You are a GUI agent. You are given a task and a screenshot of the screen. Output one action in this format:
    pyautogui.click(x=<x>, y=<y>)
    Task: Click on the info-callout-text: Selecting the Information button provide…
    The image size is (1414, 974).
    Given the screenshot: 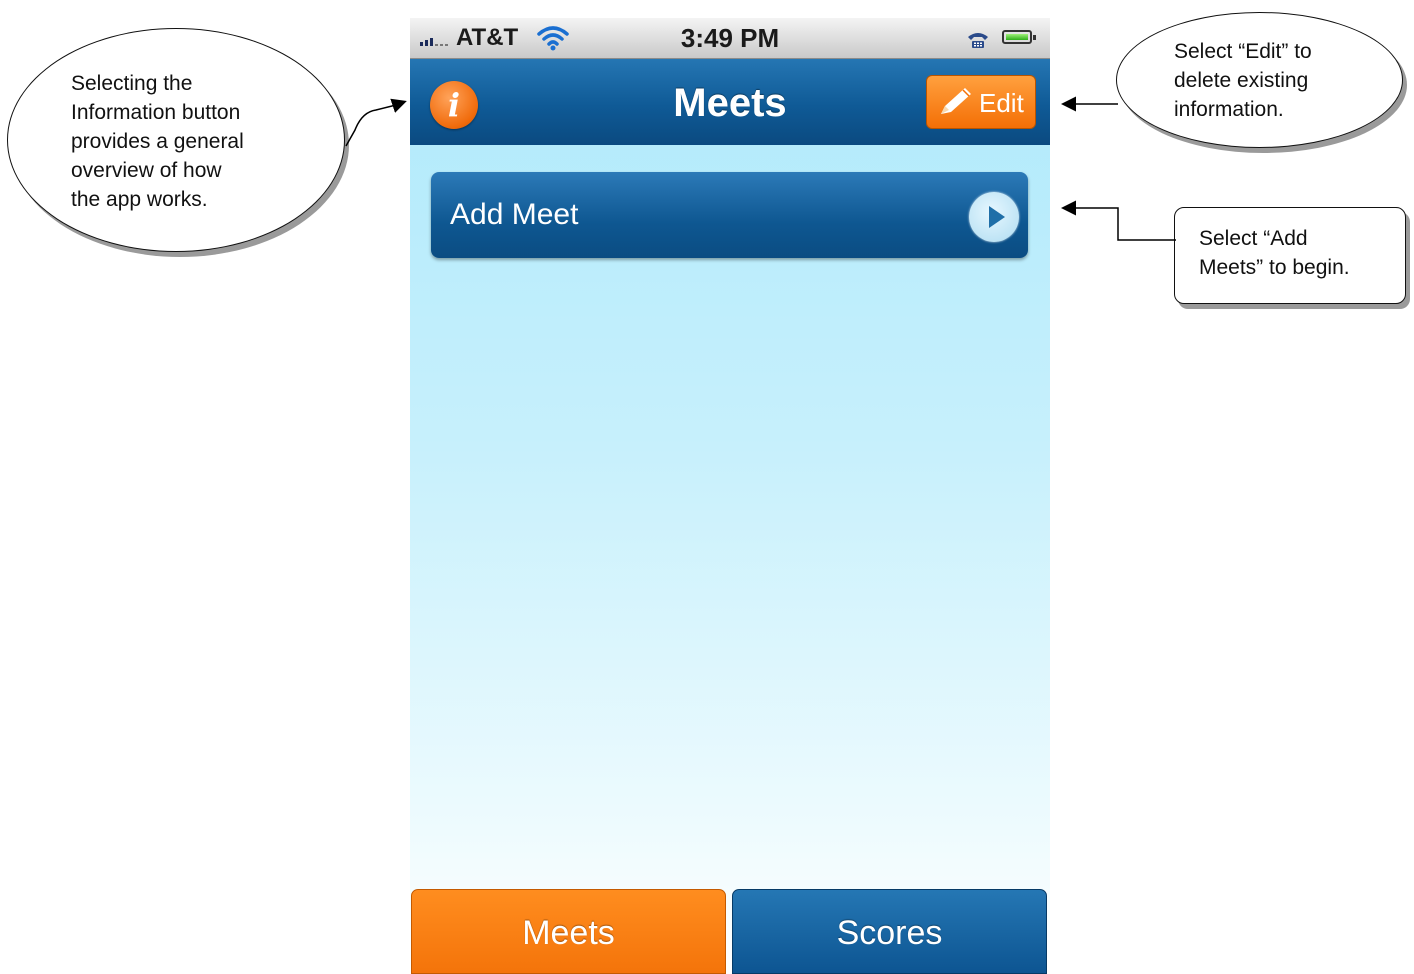 What is the action you would take?
    pyautogui.click(x=157, y=141)
    